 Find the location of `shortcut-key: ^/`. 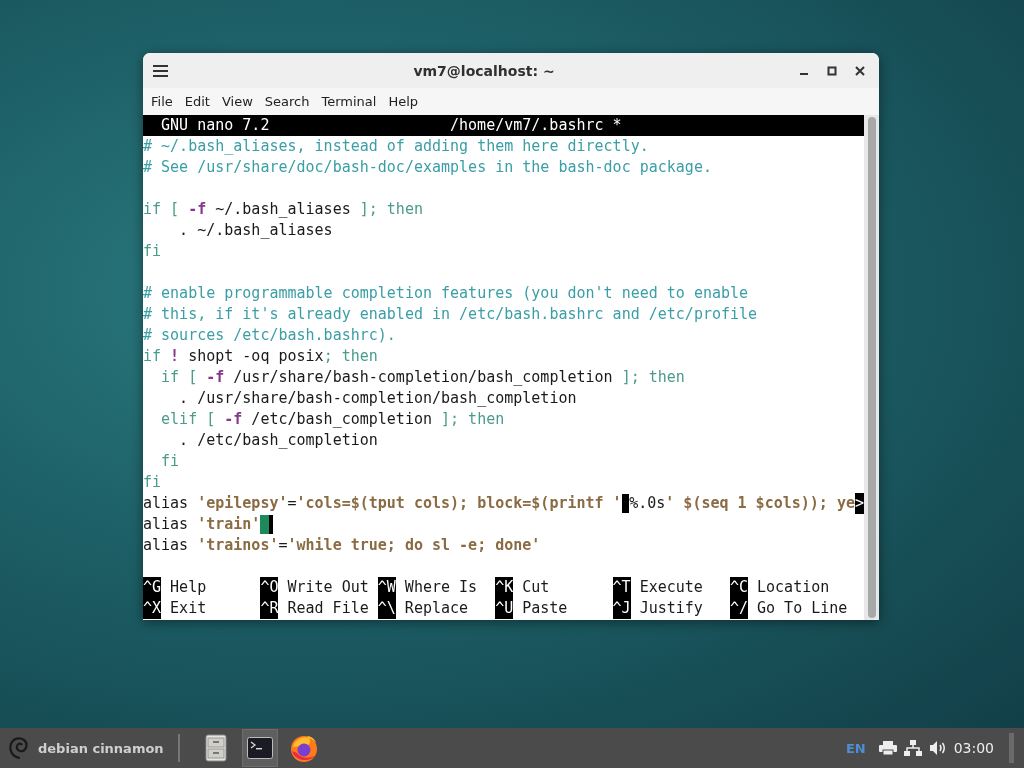

shortcut-key: ^/ is located at coordinates (738, 608).